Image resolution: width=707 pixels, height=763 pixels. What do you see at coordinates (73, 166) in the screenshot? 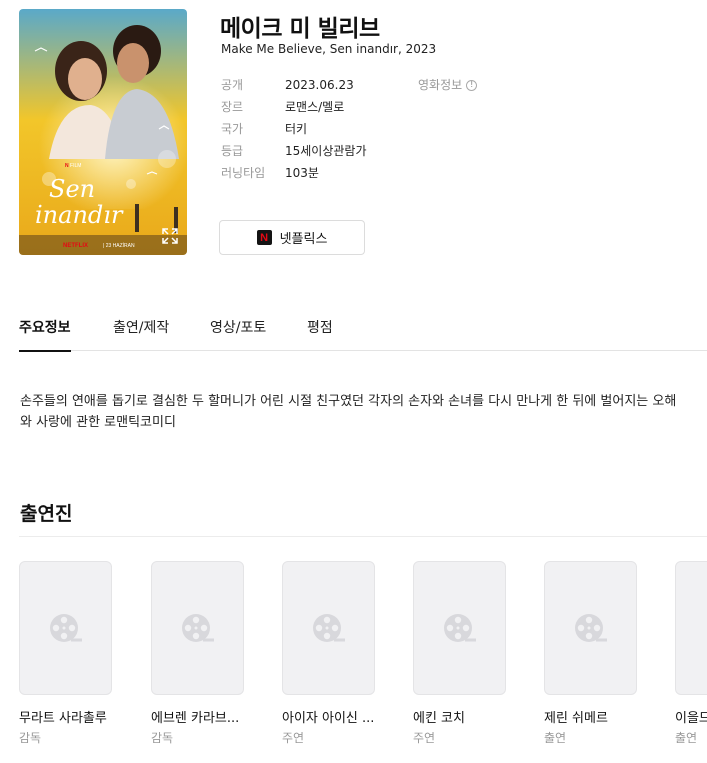
I see `poster-film-tag: N FILM` at bounding box center [73, 166].